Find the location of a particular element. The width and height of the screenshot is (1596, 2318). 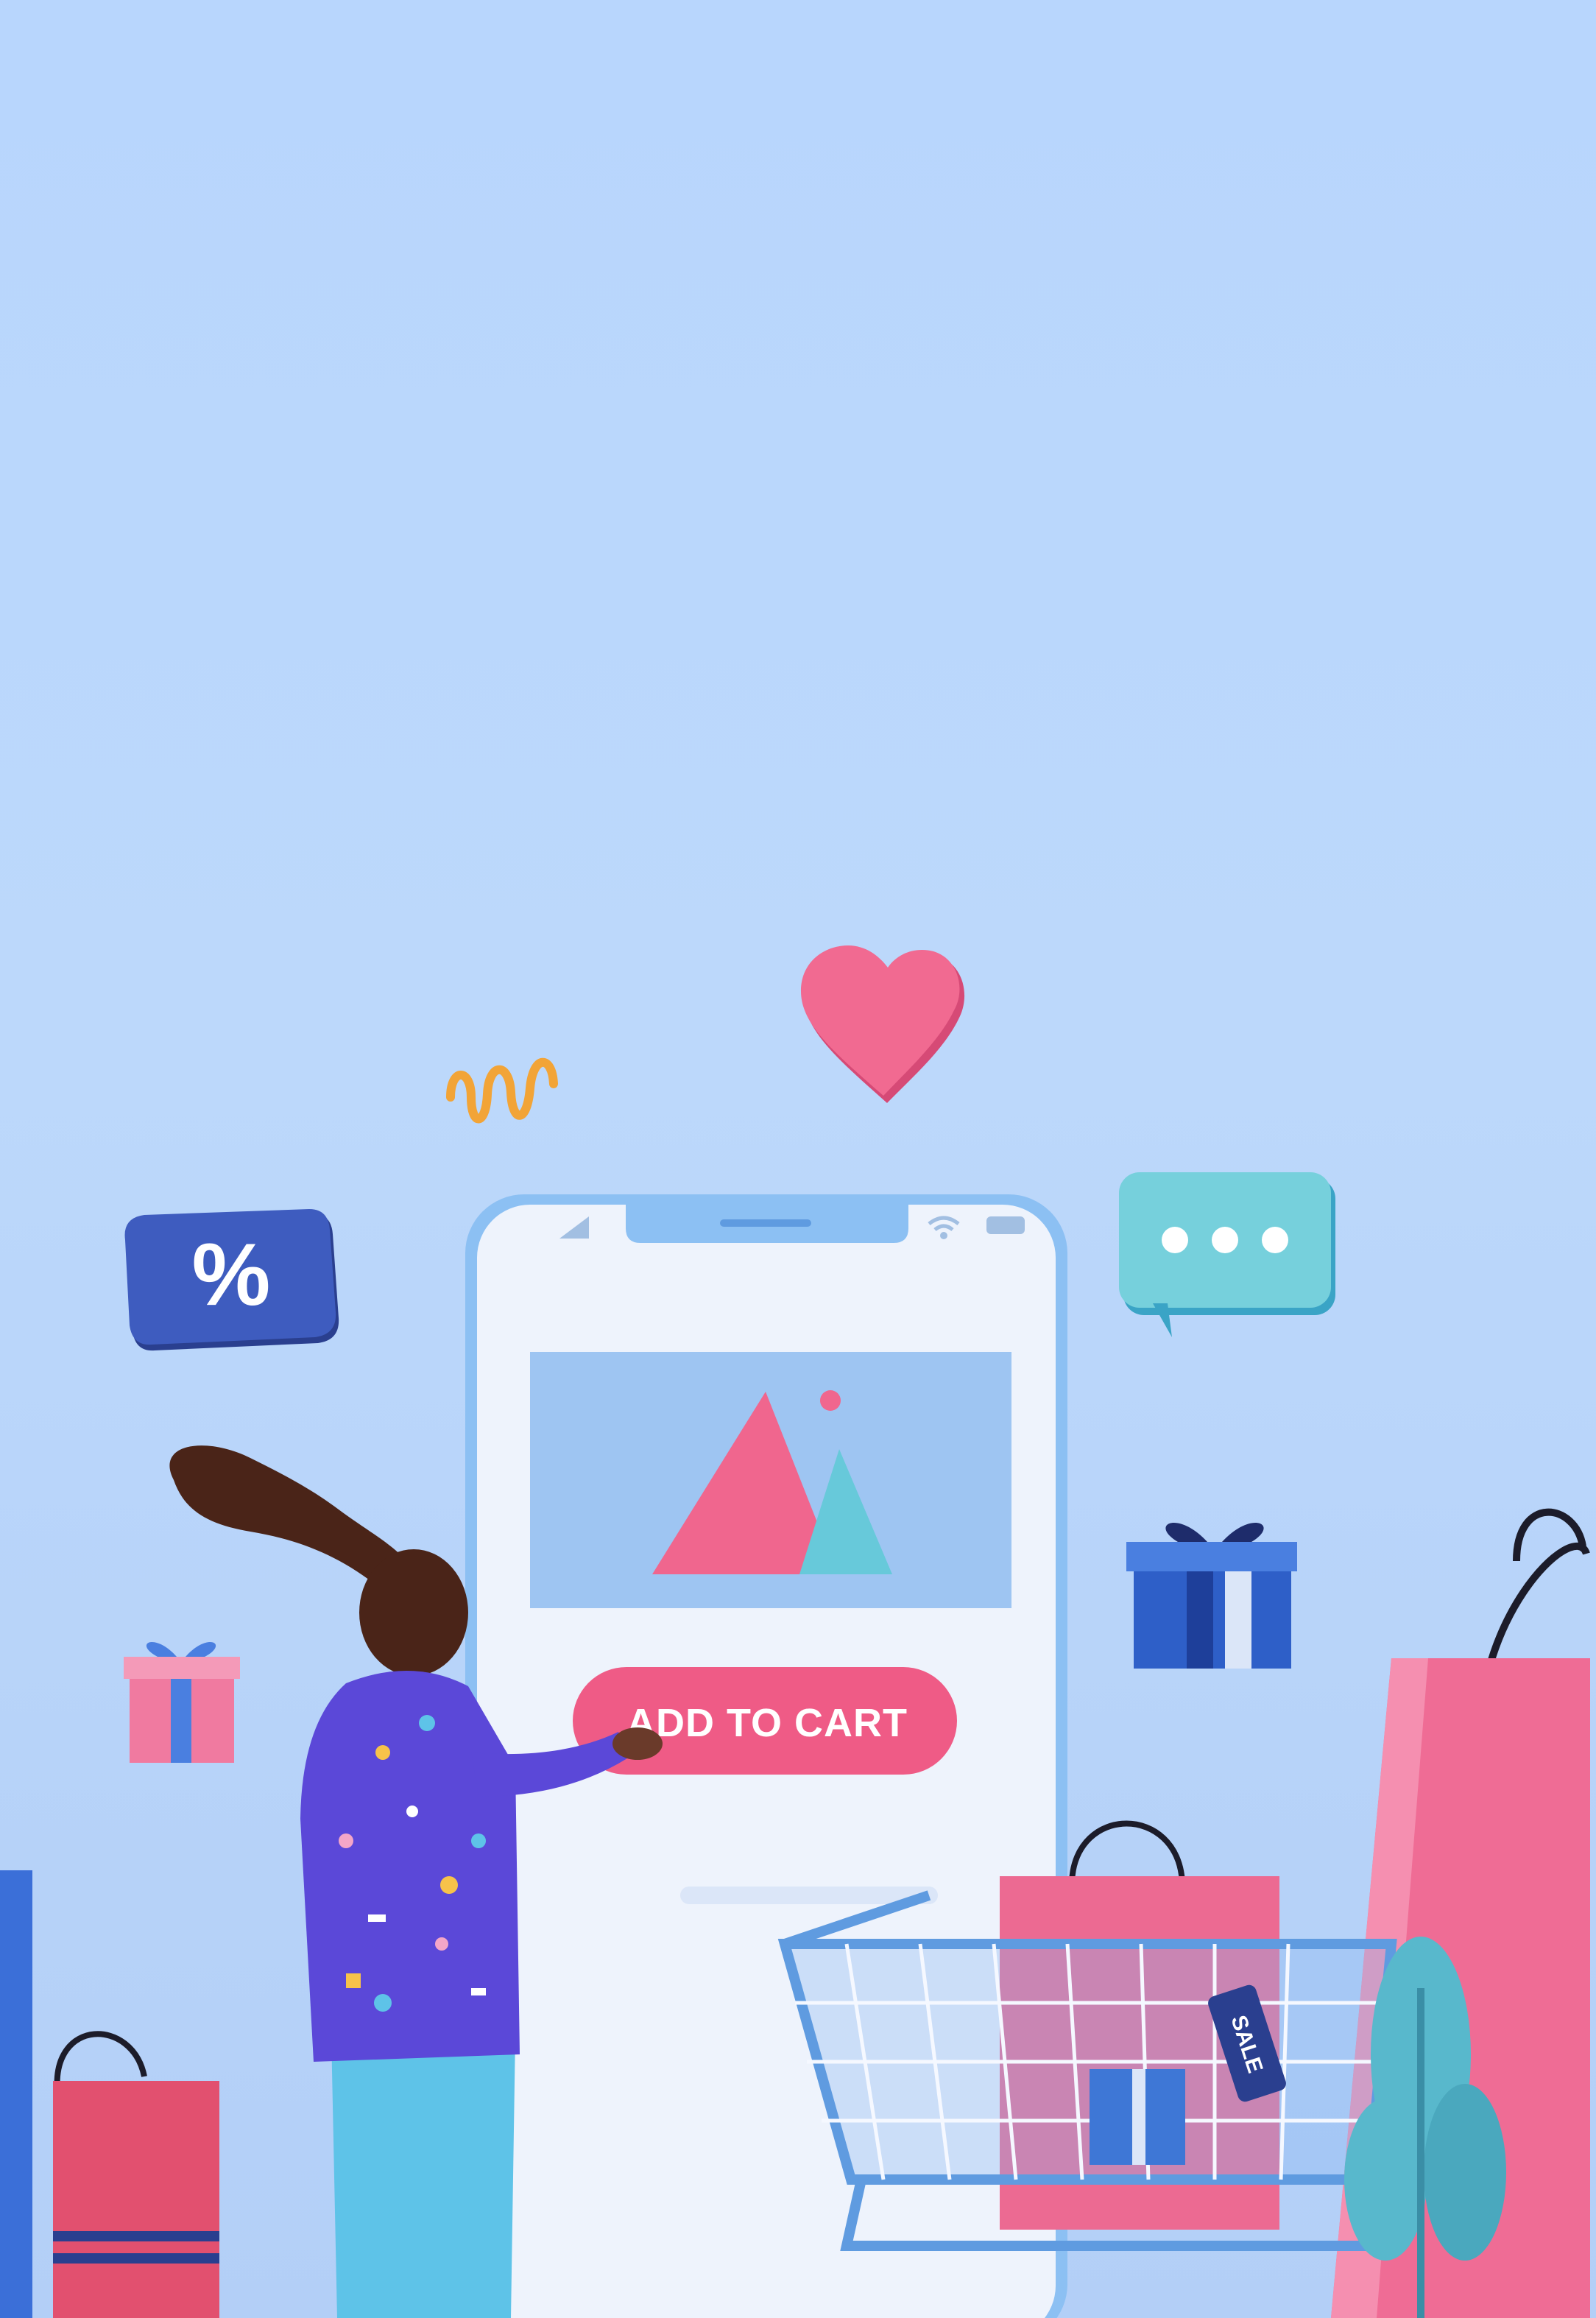

percent-badge-icon: % is located at coordinates (231, 1280).